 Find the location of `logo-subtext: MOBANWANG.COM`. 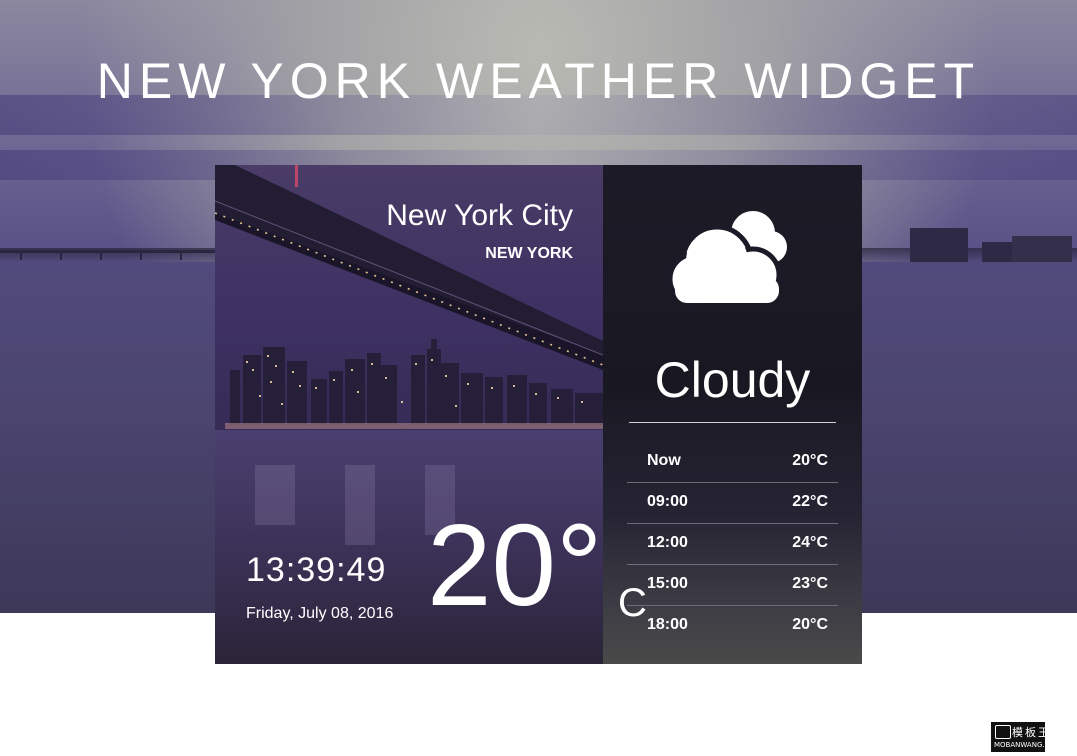

logo-subtext: MOBANWANG.COM is located at coordinates (1028, 745).